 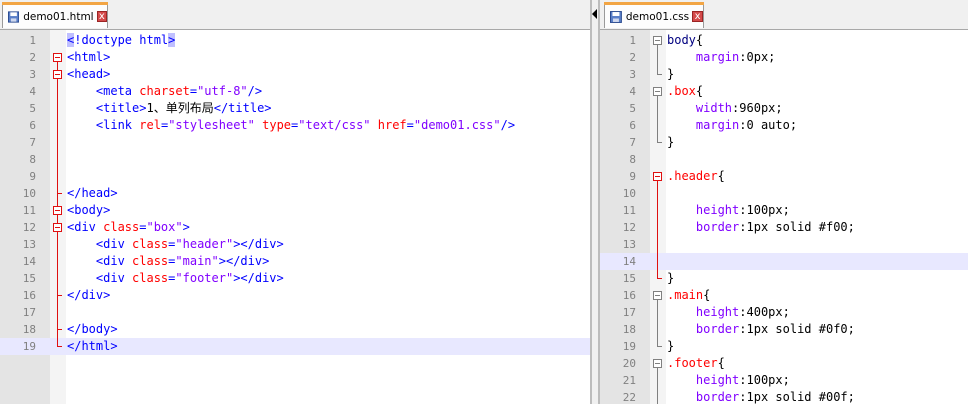 I want to click on code-text: }, so click(x=670, y=346).